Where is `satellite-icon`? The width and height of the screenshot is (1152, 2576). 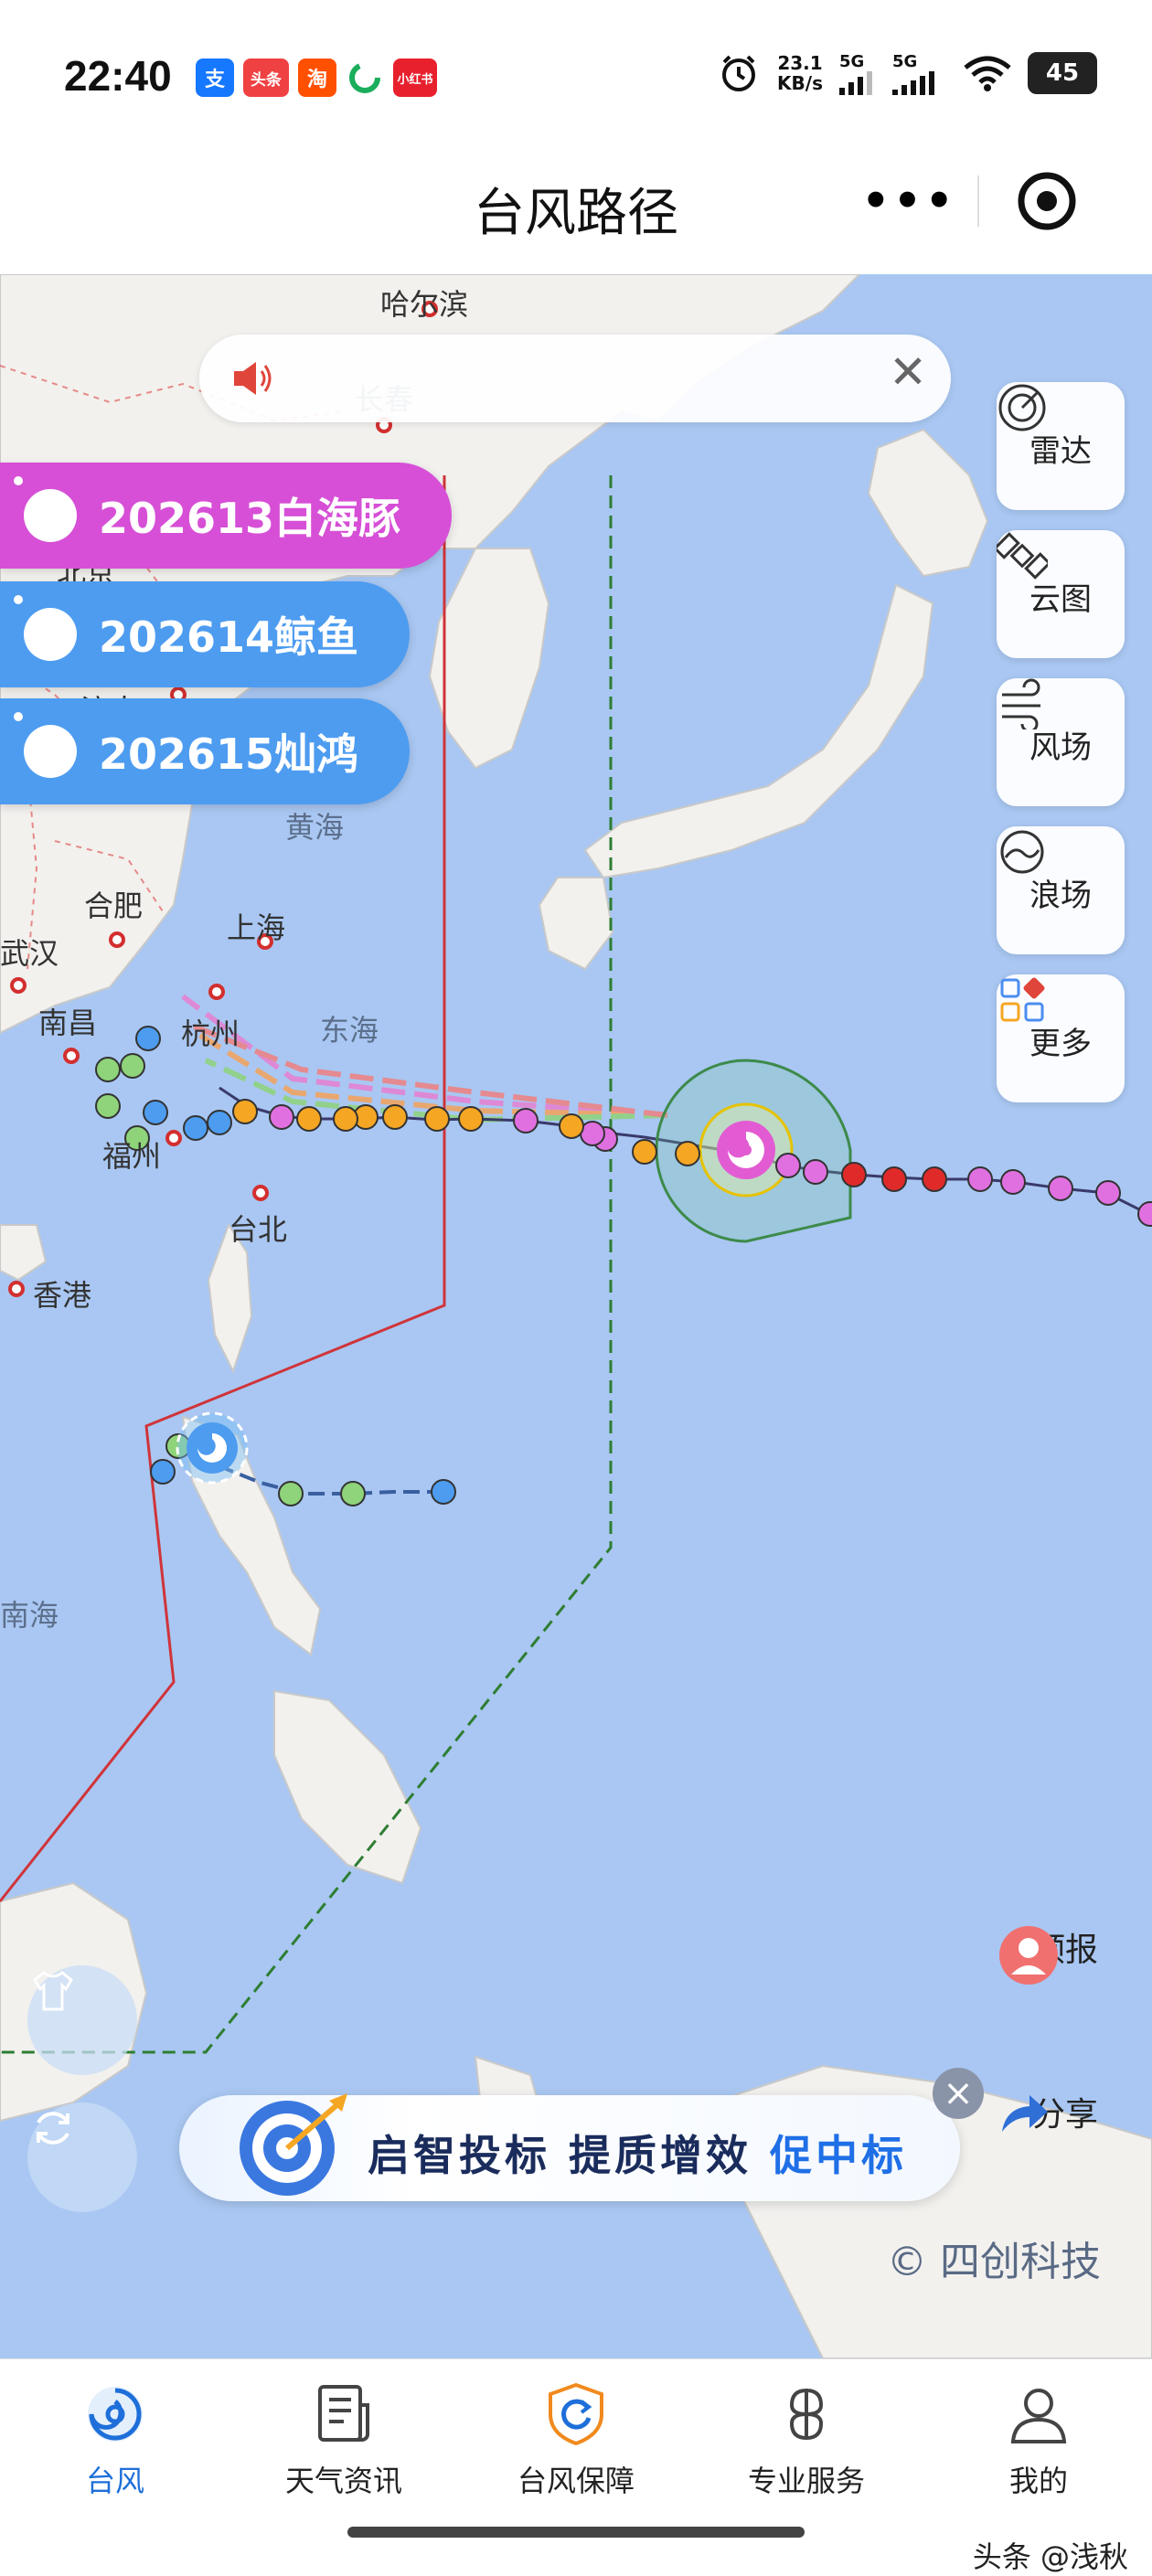 satellite-icon is located at coordinates (1022, 556).